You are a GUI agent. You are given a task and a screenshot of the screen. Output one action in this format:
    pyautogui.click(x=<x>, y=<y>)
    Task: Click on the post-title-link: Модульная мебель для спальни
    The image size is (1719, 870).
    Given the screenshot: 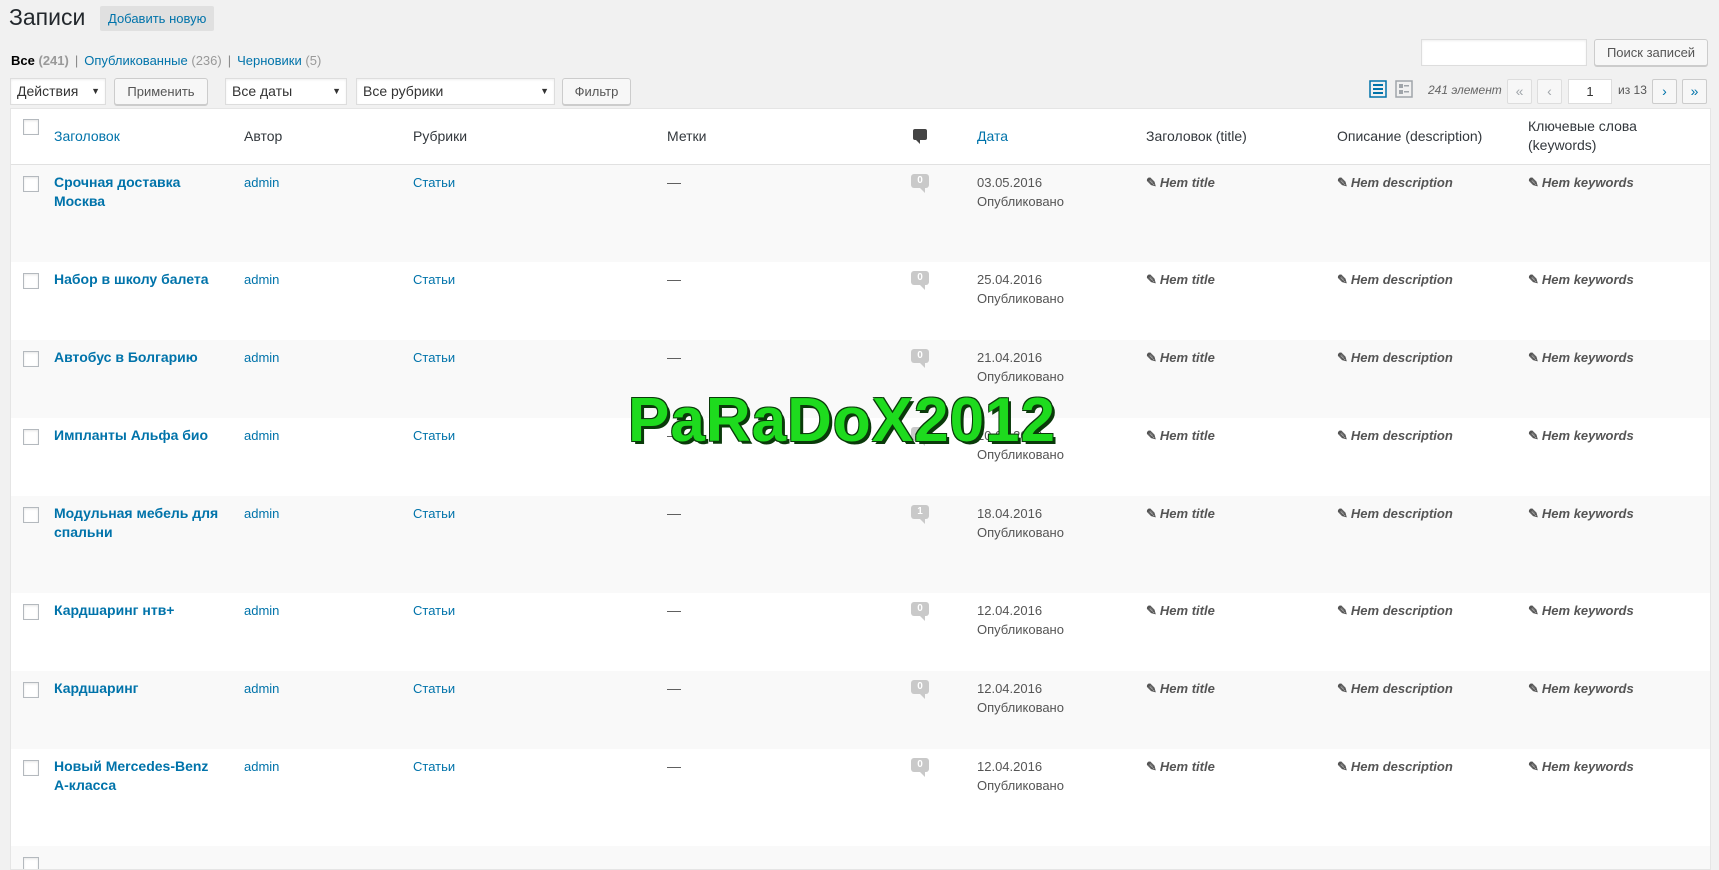 What is the action you would take?
    pyautogui.click(x=144, y=523)
    